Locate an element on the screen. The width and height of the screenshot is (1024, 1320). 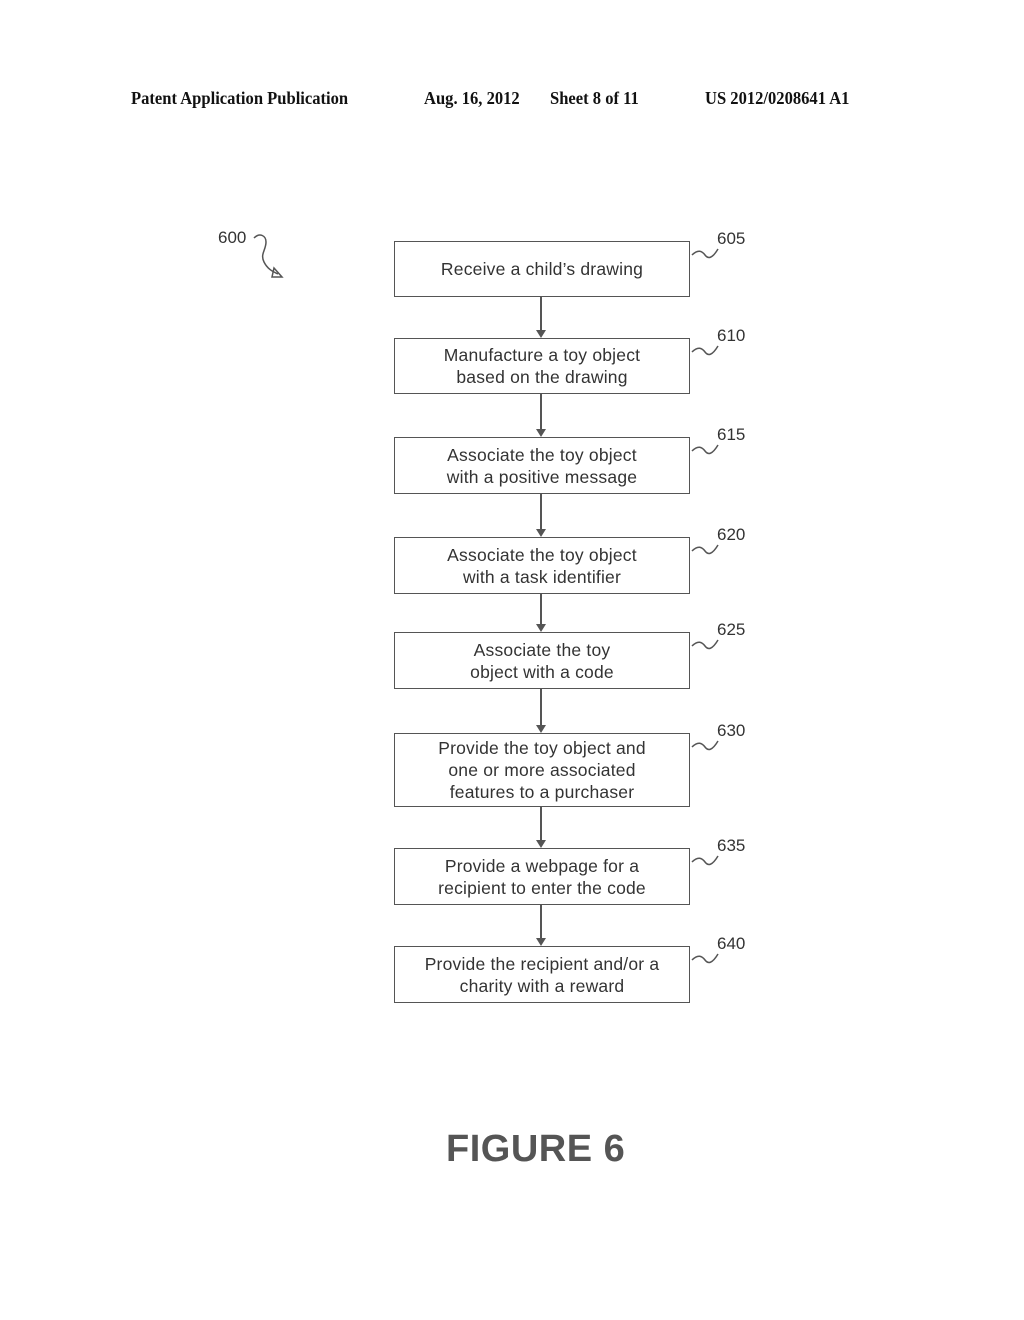
step-text-line: with a positive message is located at coordinates (542, 476).